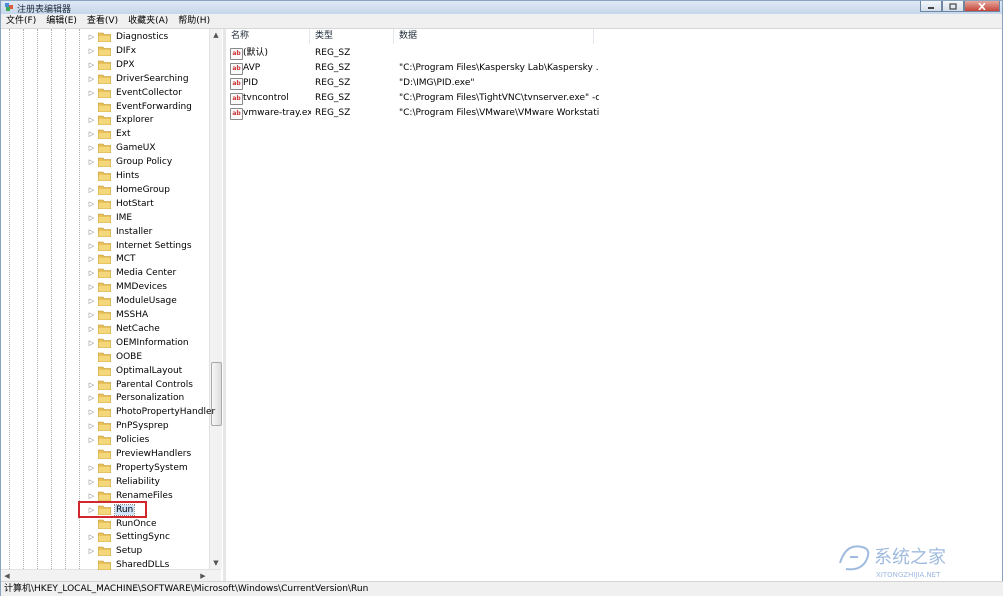  Describe the element at coordinates (152, 78) in the screenshot. I see `tree-item-label: DriverSearching` at that location.